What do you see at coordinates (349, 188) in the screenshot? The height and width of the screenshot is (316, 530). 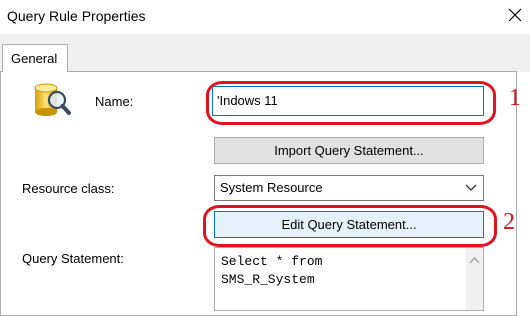 I see `resource-class-select: System Resource` at bounding box center [349, 188].